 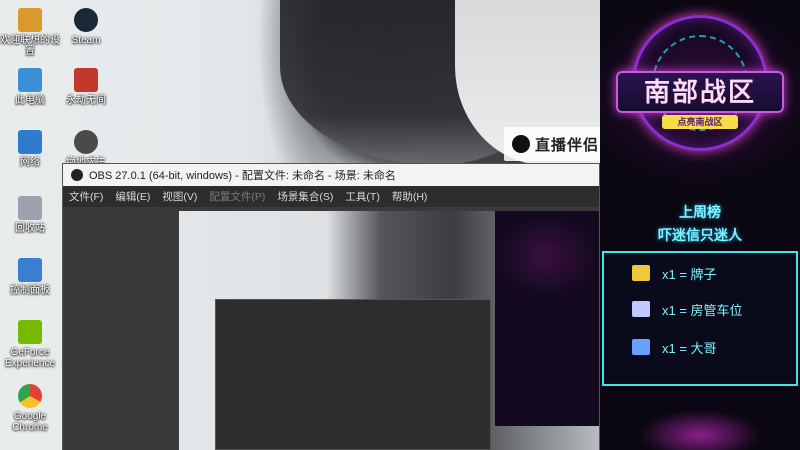 What do you see at coordinates (179, 196) in the screenshot?
I see `menu-view: 视图(V)` at bounding box center [179, 196].